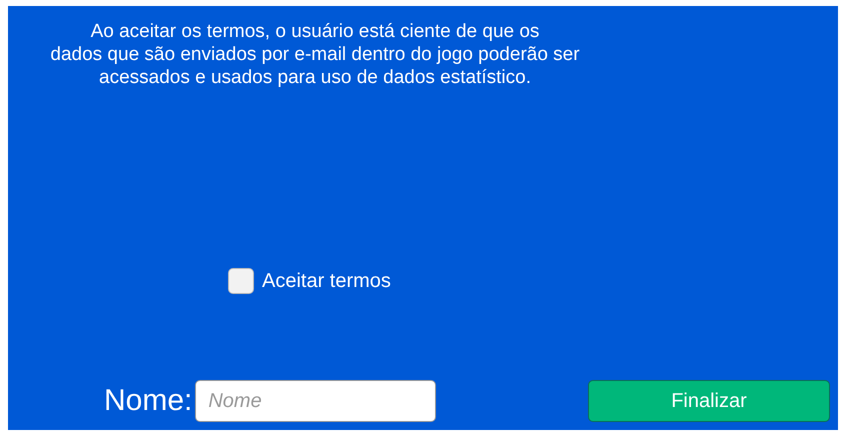  Describe the element at coordinates (315, 54) in the screenshot. I see `terms-message: Ao aceitar os termos, o usuário está ciente de que os dados que são enviados por e-mail dentro do jogo poderão ser acessados e usados para uso de dados estatístico.` at that location.